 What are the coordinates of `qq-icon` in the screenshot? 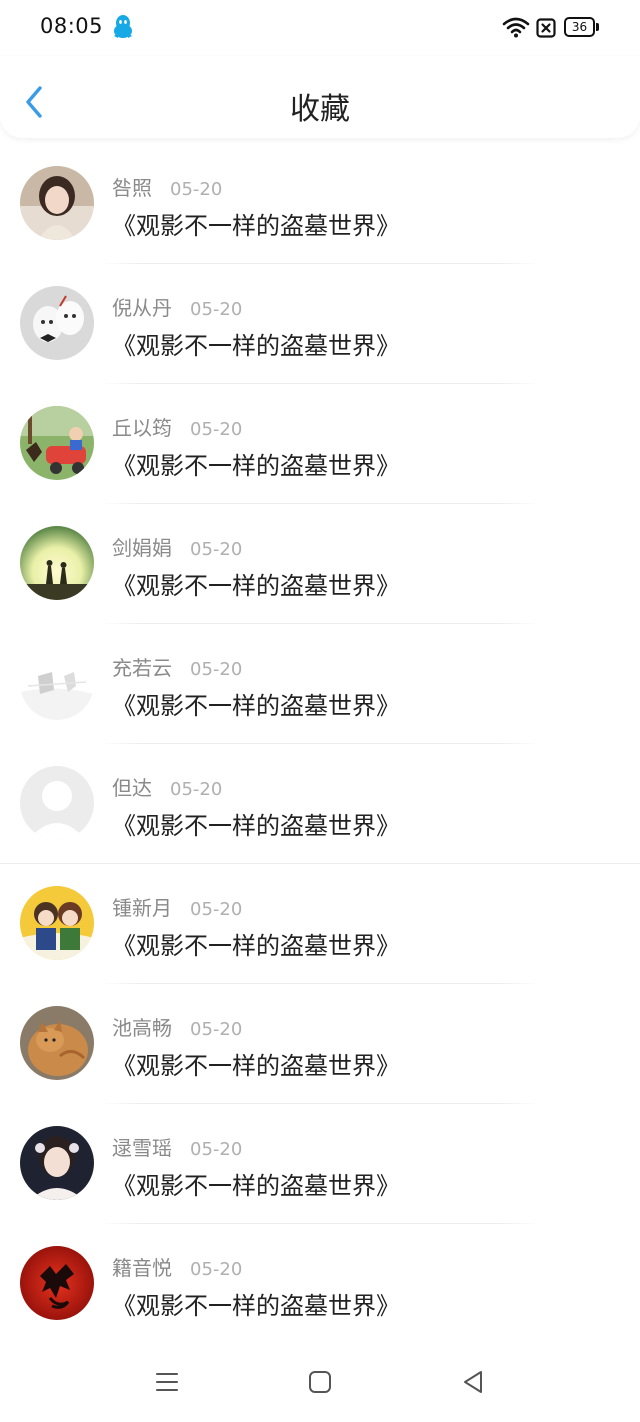 It's located at (123, 27).